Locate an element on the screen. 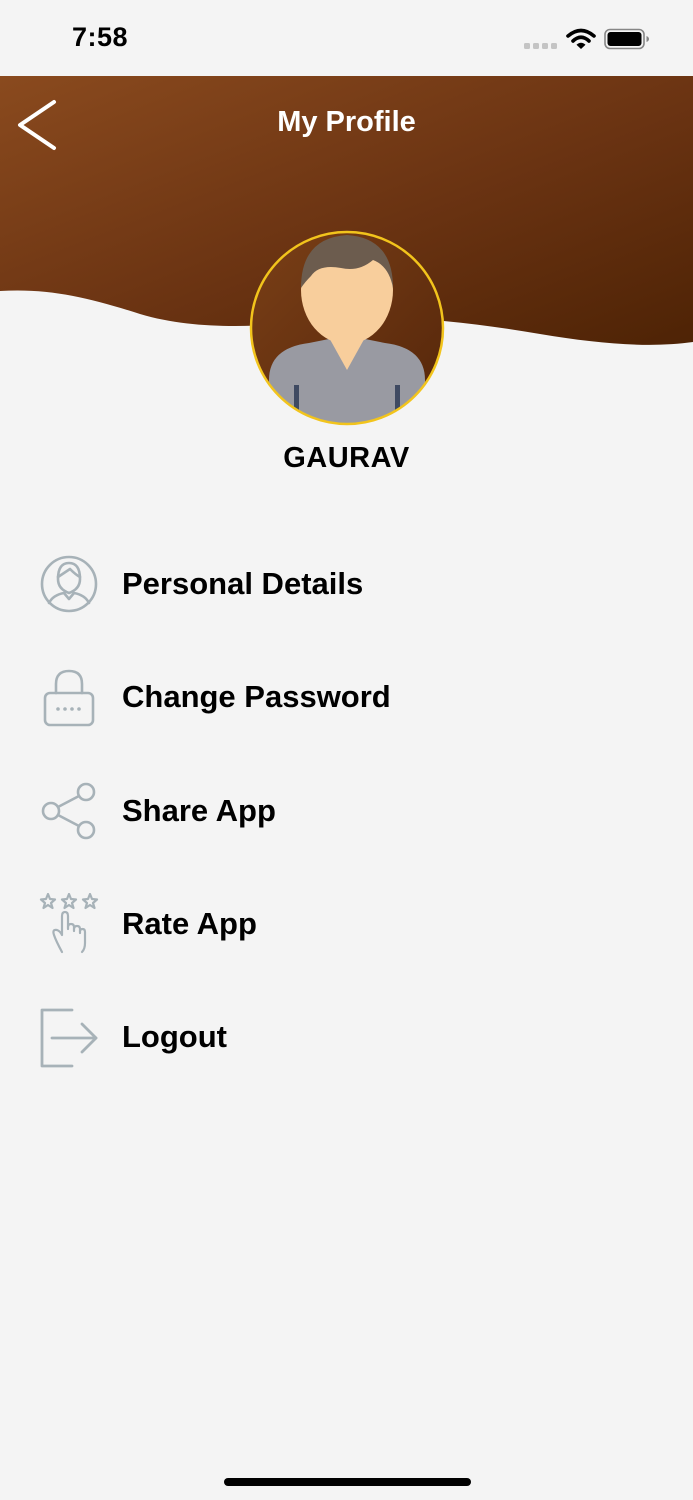 The image size is (693, 1500). cellular-signal-icon is located at coordinates (540, 46).